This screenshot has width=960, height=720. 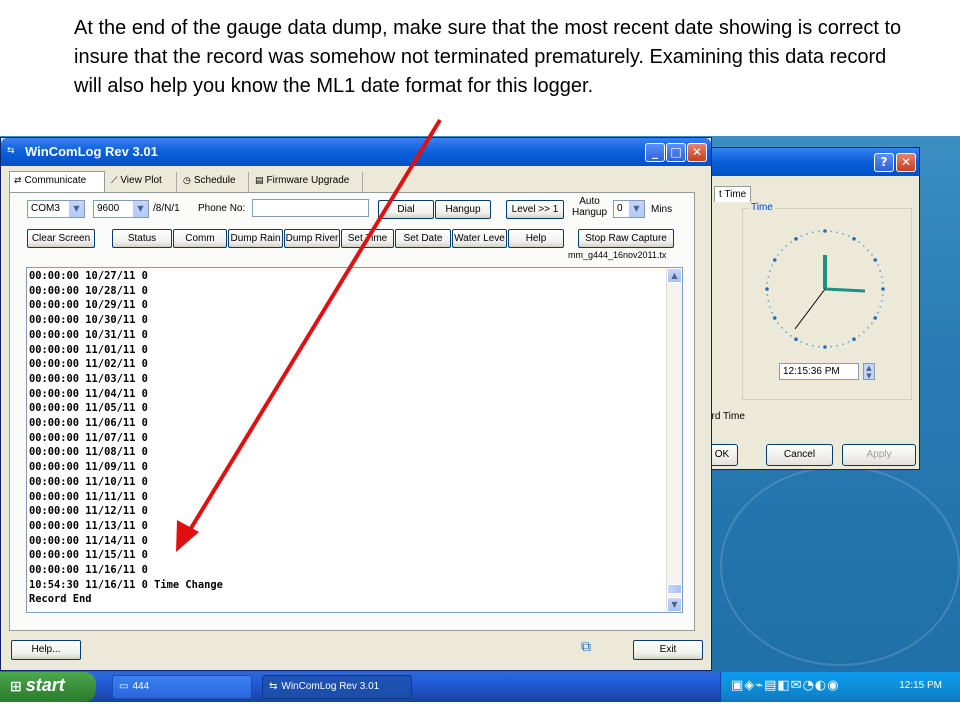 I want to click on water-level-button: Water Leve, so click(x=479, y=238).